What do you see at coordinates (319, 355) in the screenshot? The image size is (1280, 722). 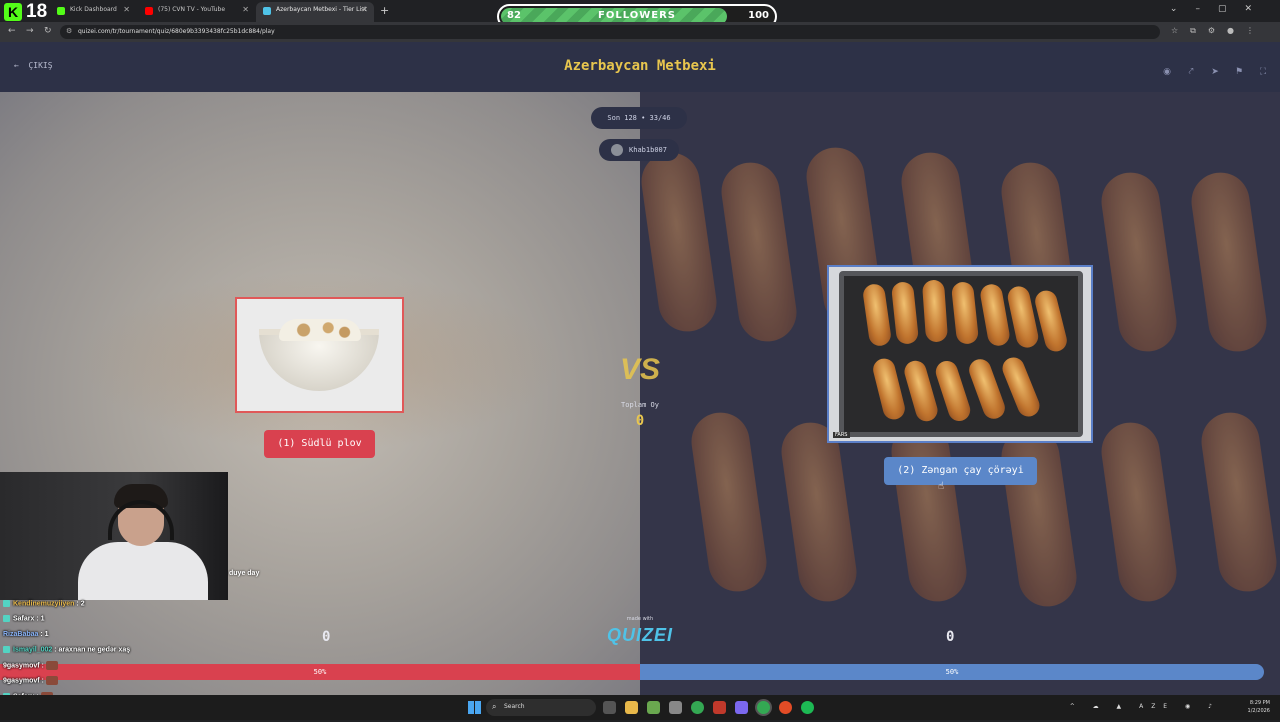 I see `left-choice-image` at bounding box center [319, 355].